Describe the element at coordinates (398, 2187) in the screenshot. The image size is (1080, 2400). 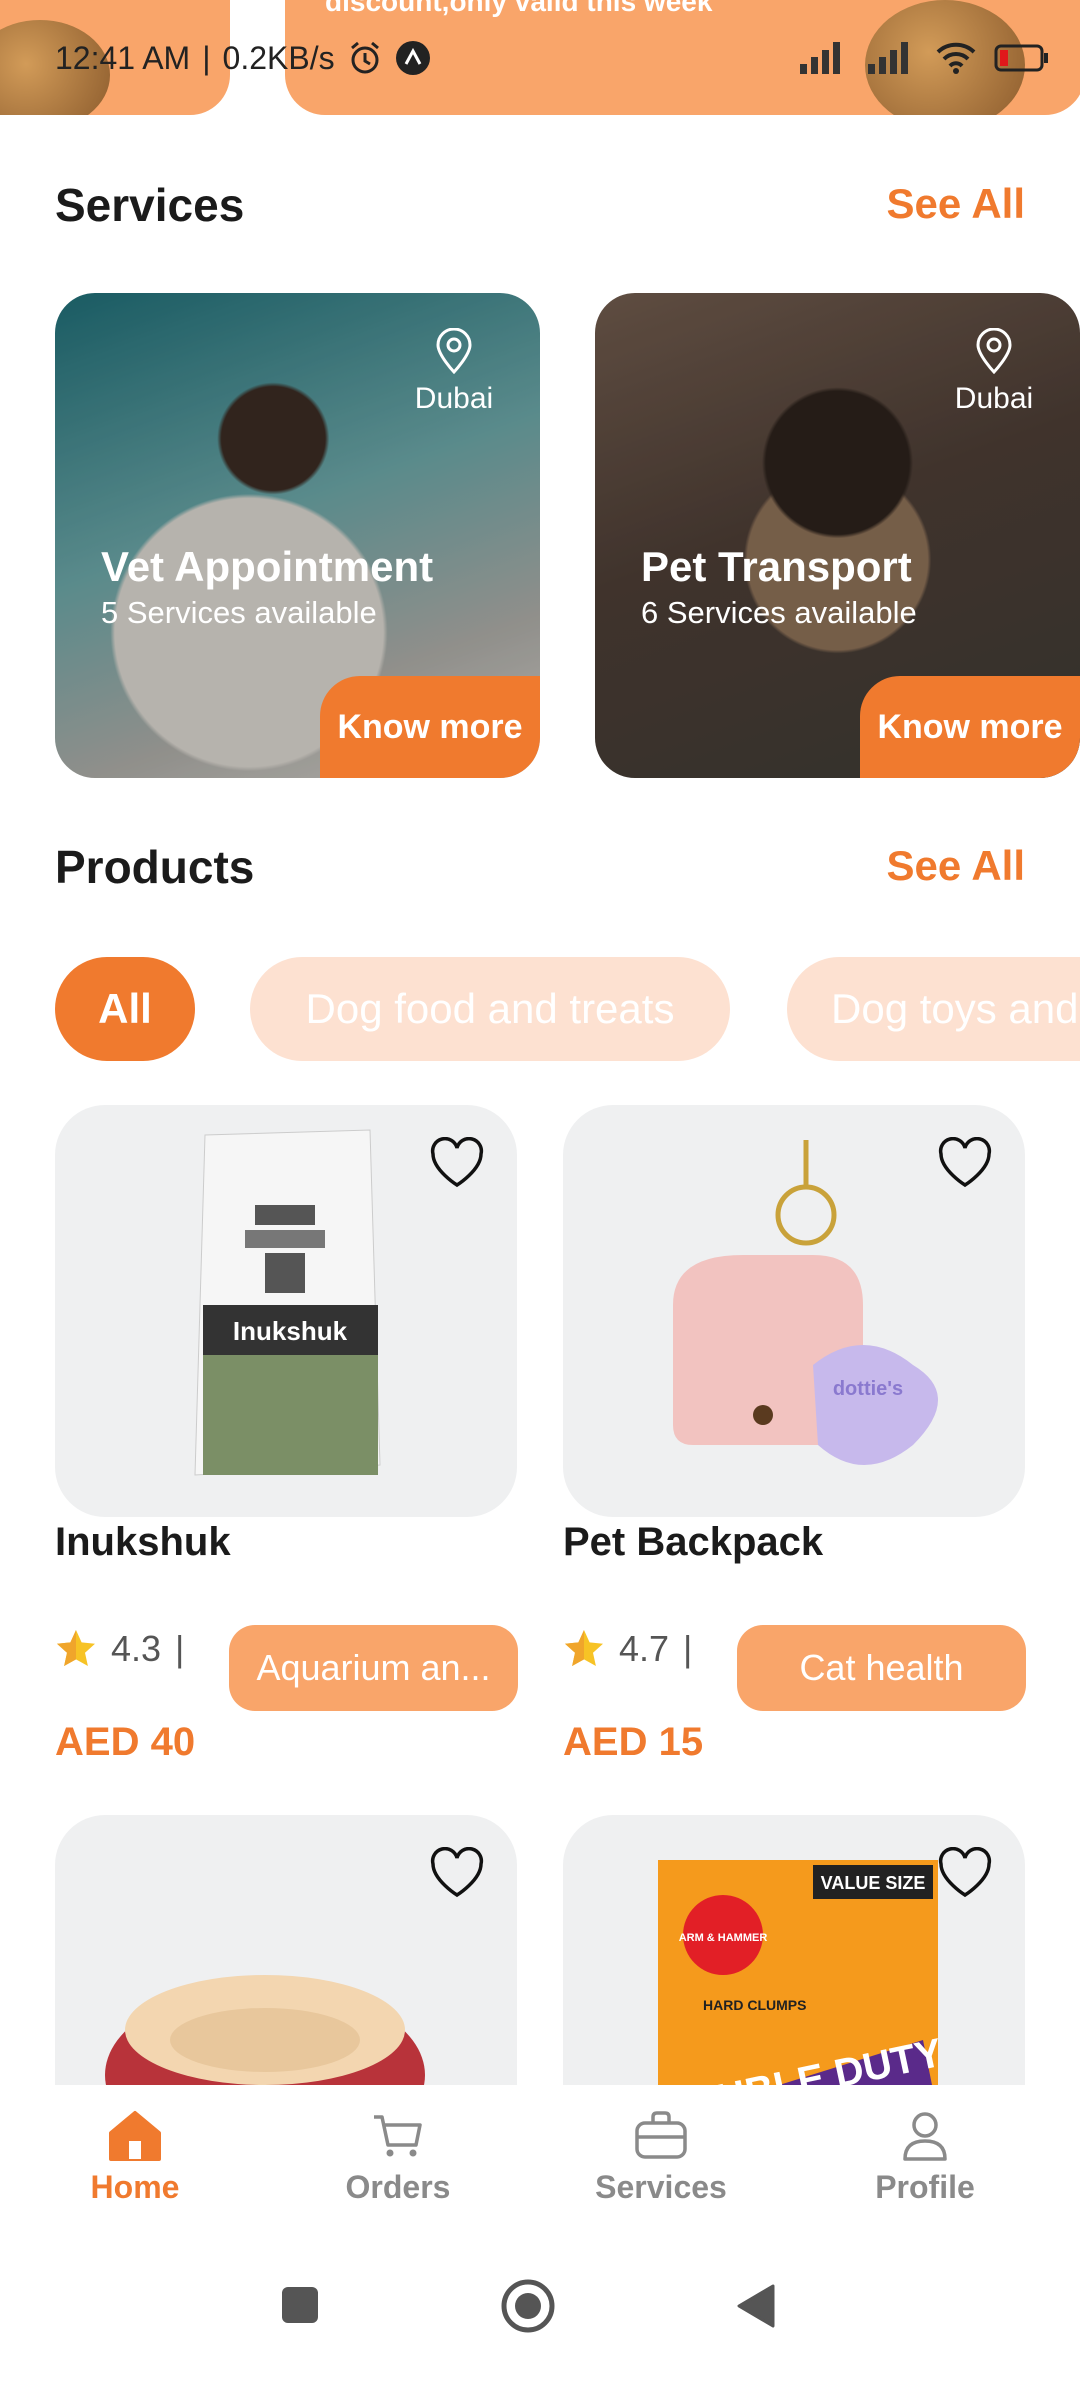
I see `nav-orders-label: Orders` at that location.